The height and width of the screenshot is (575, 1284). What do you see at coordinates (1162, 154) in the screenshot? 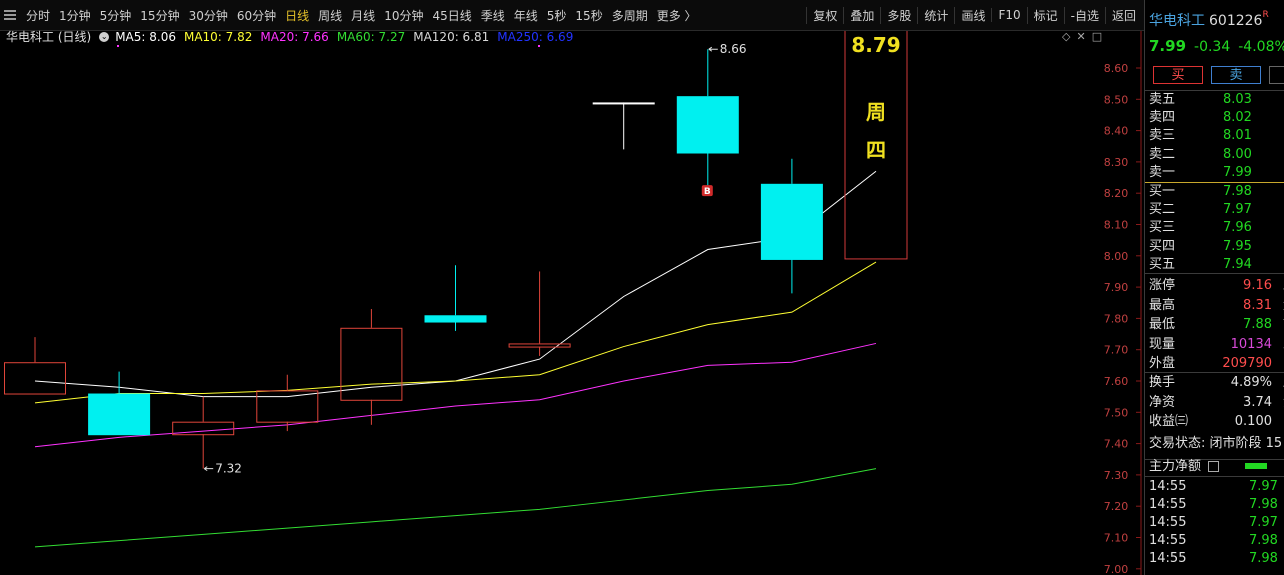
I see `orderbook-label: 卖二` at bounding box center [1162, 154].